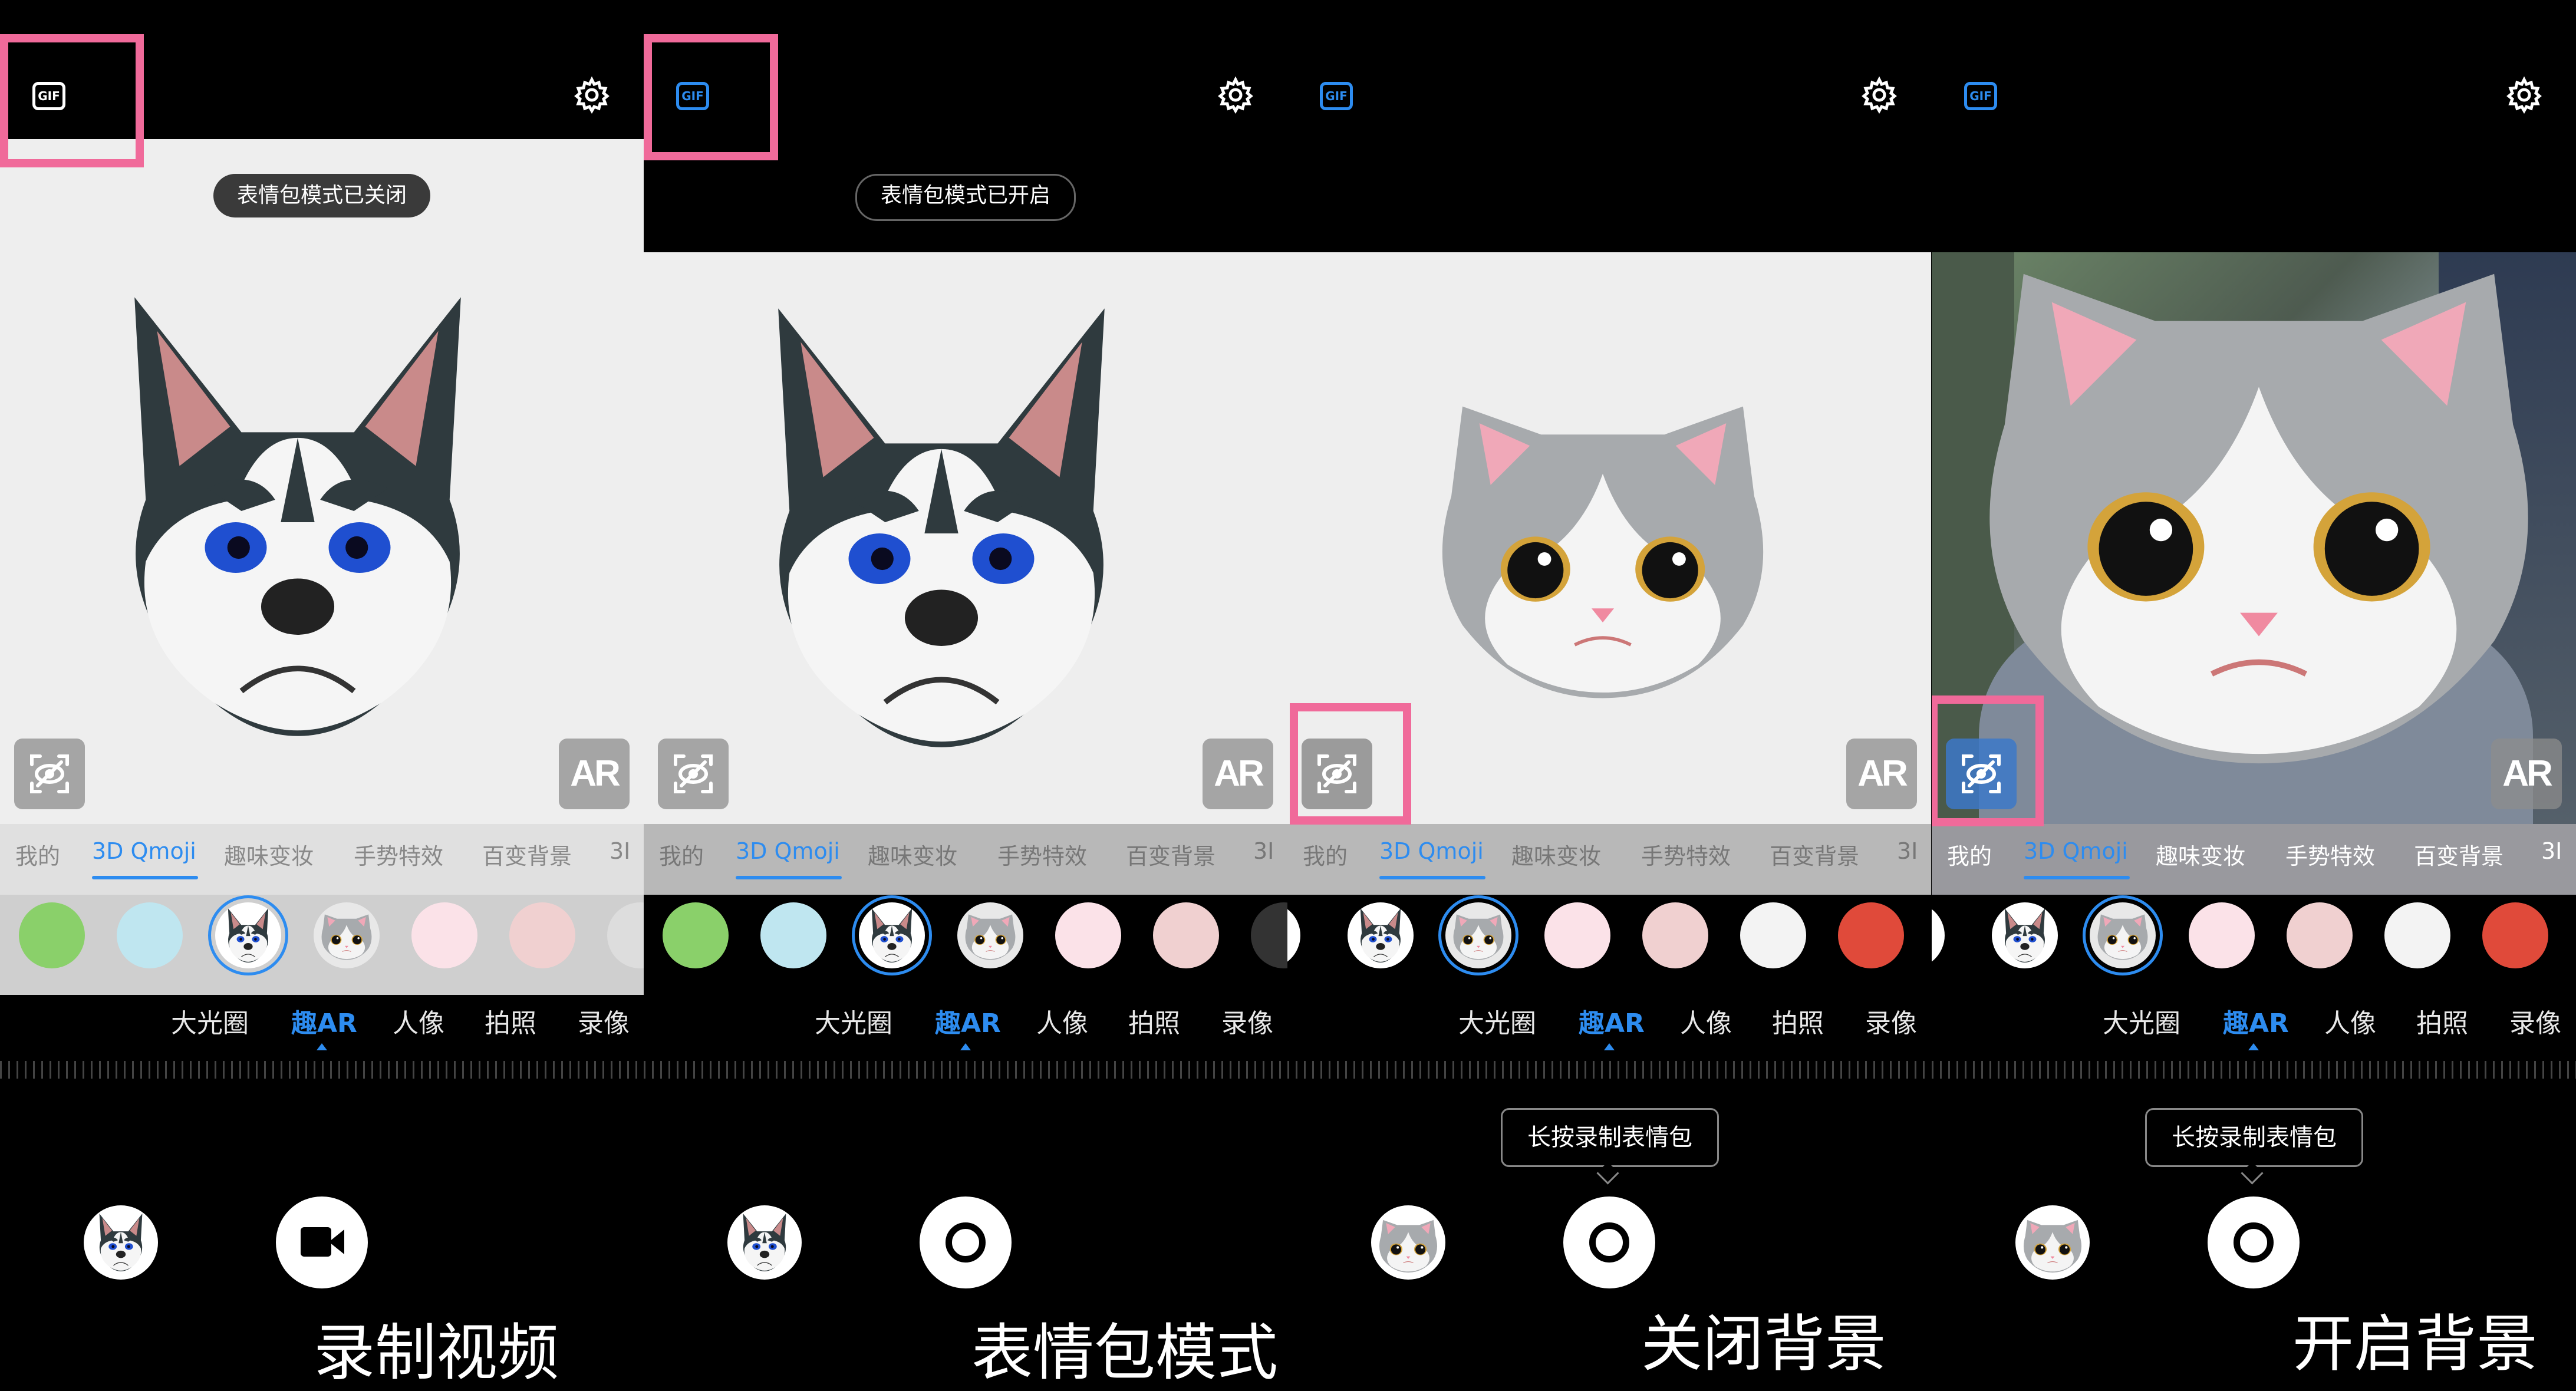  What do you see at coordinates (248, 935) in the screenshot?
I see `selected-ring` at bounding box center [248, 935].